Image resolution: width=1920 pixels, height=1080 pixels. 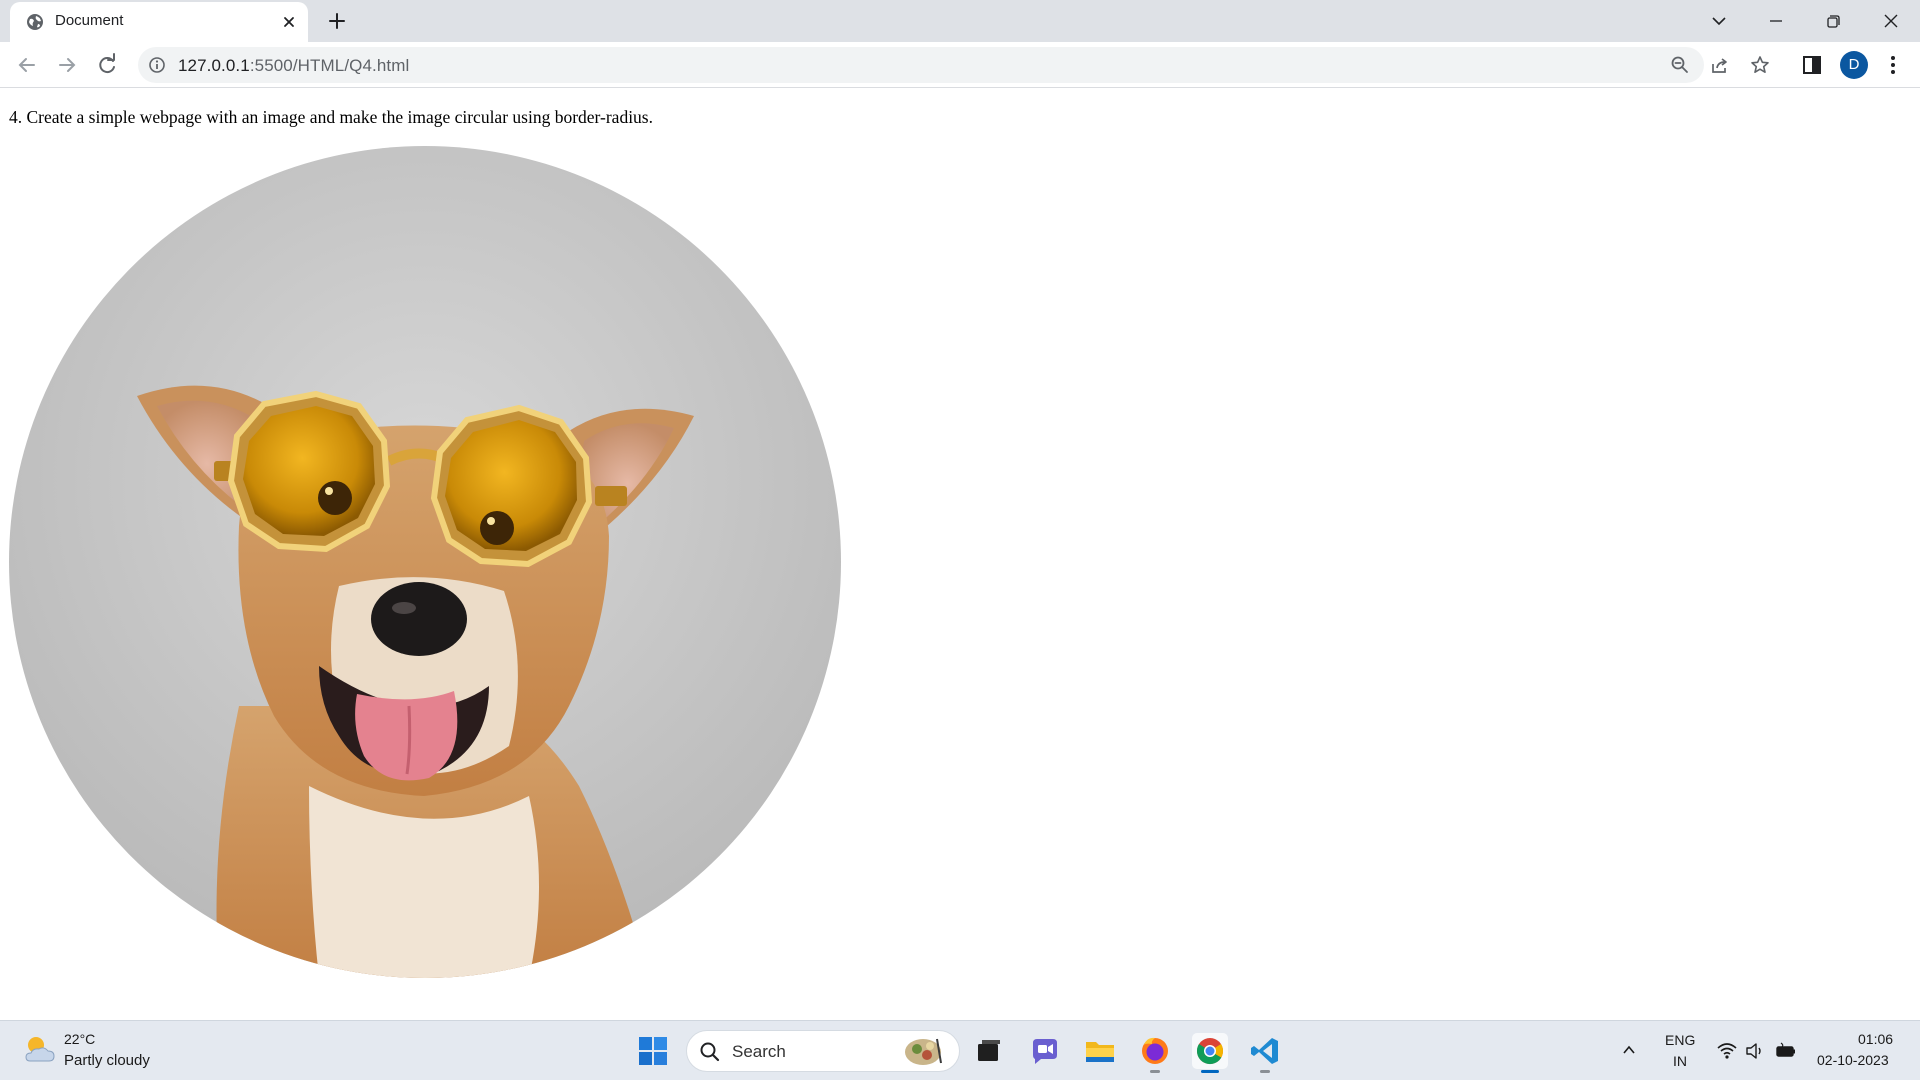 I want to click on close-window-icon, so click(x=1891, y=21).